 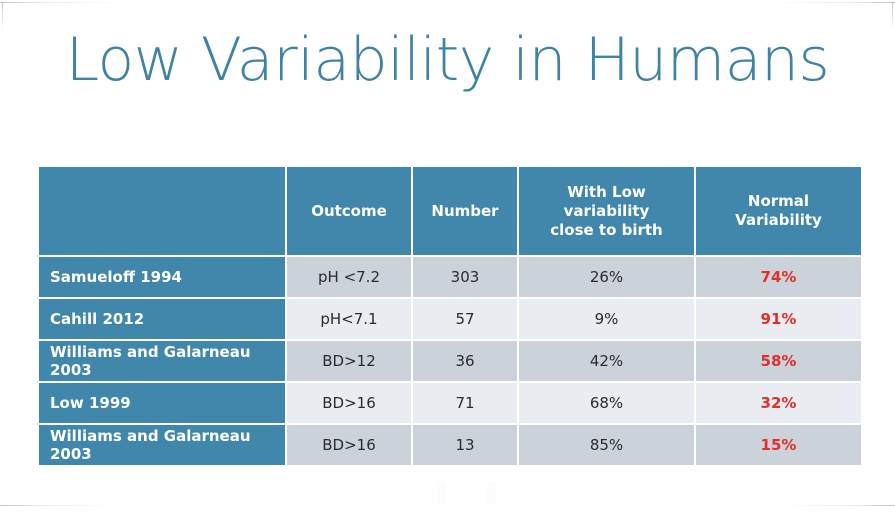 I want to click on cell-low-variability: 85%, so click(x=606, y=445).